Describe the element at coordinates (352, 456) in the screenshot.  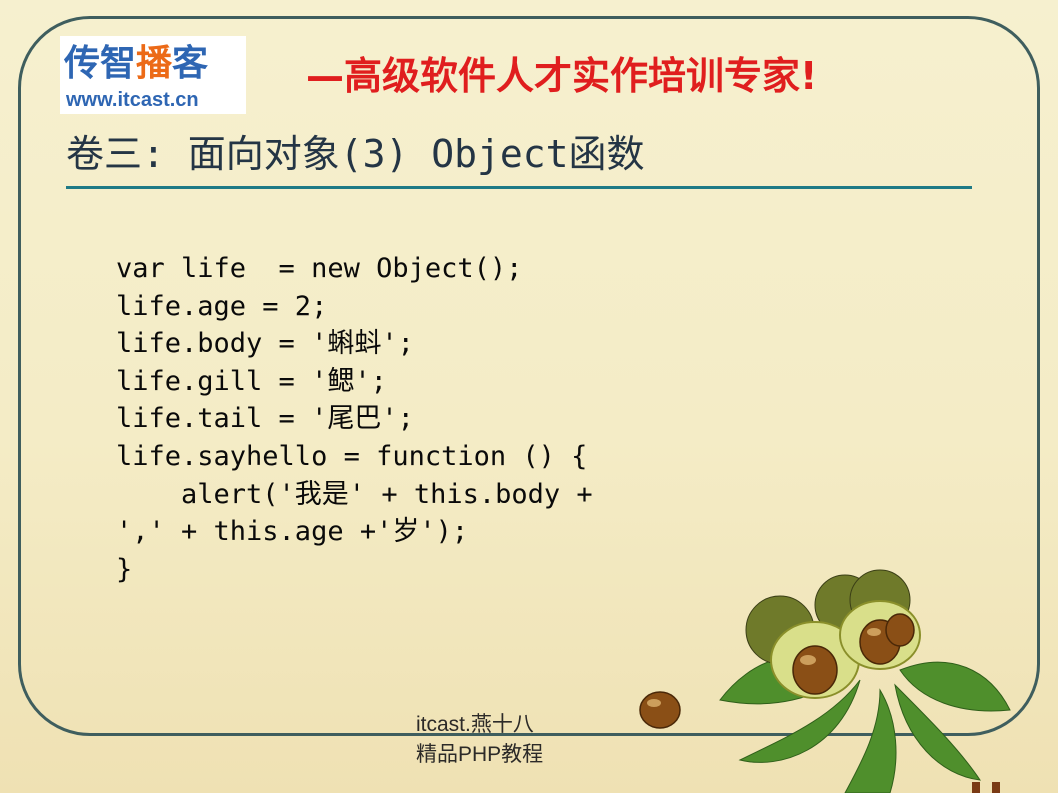
I see `code-line: life.sayhello = function () {` at that location.